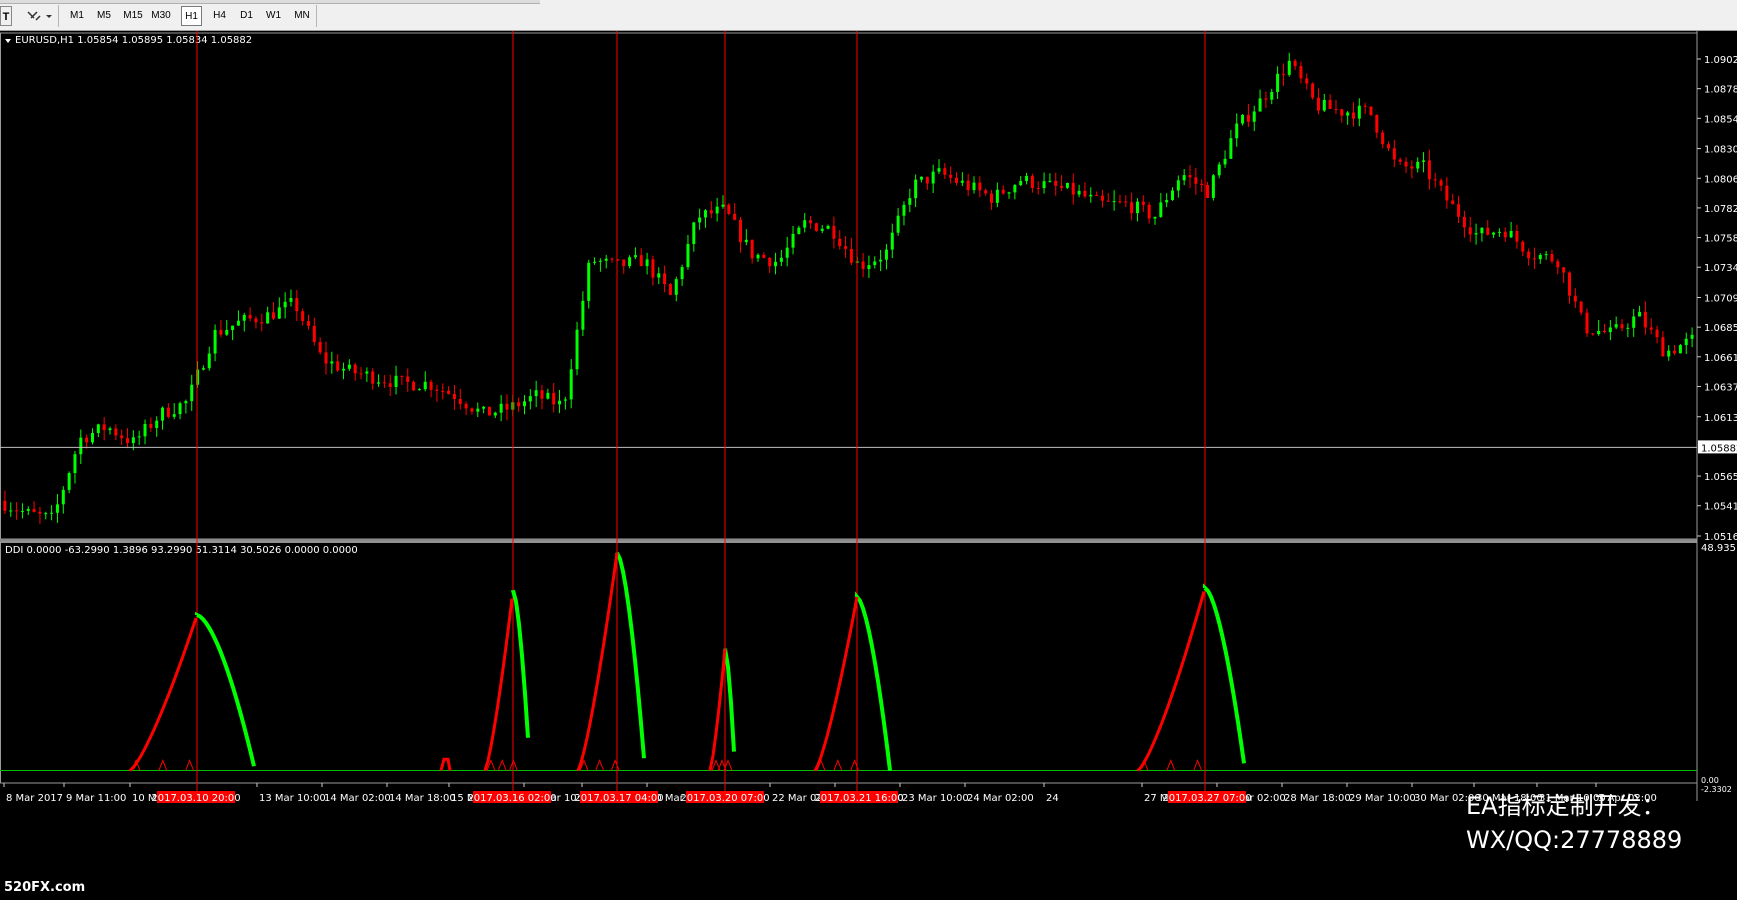  Describe the element at coordinates (1052, 798) in the screenshot. I see `time-axis-label: 24` at that location.